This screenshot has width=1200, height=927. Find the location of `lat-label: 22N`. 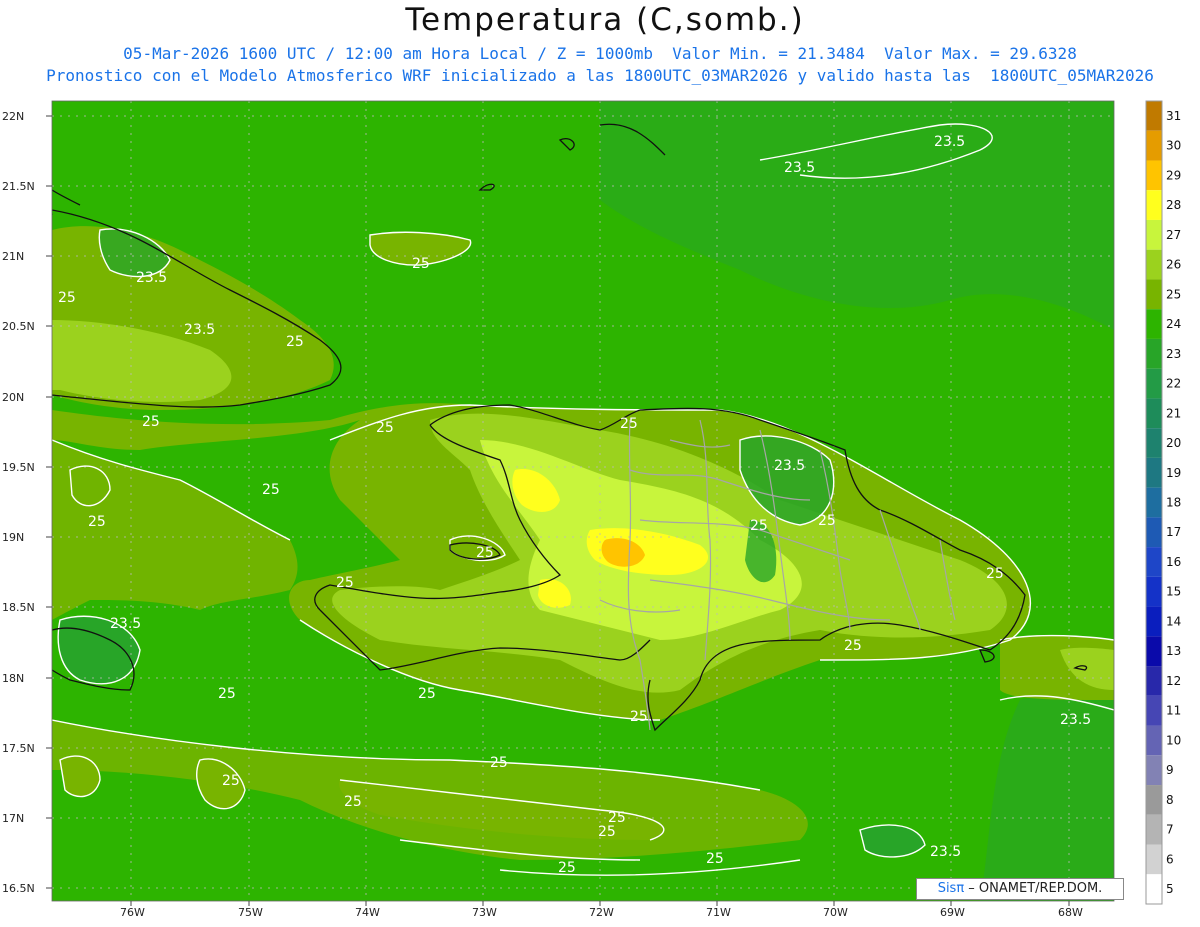

lat-label: 22N is located at coordinates (13, 116).